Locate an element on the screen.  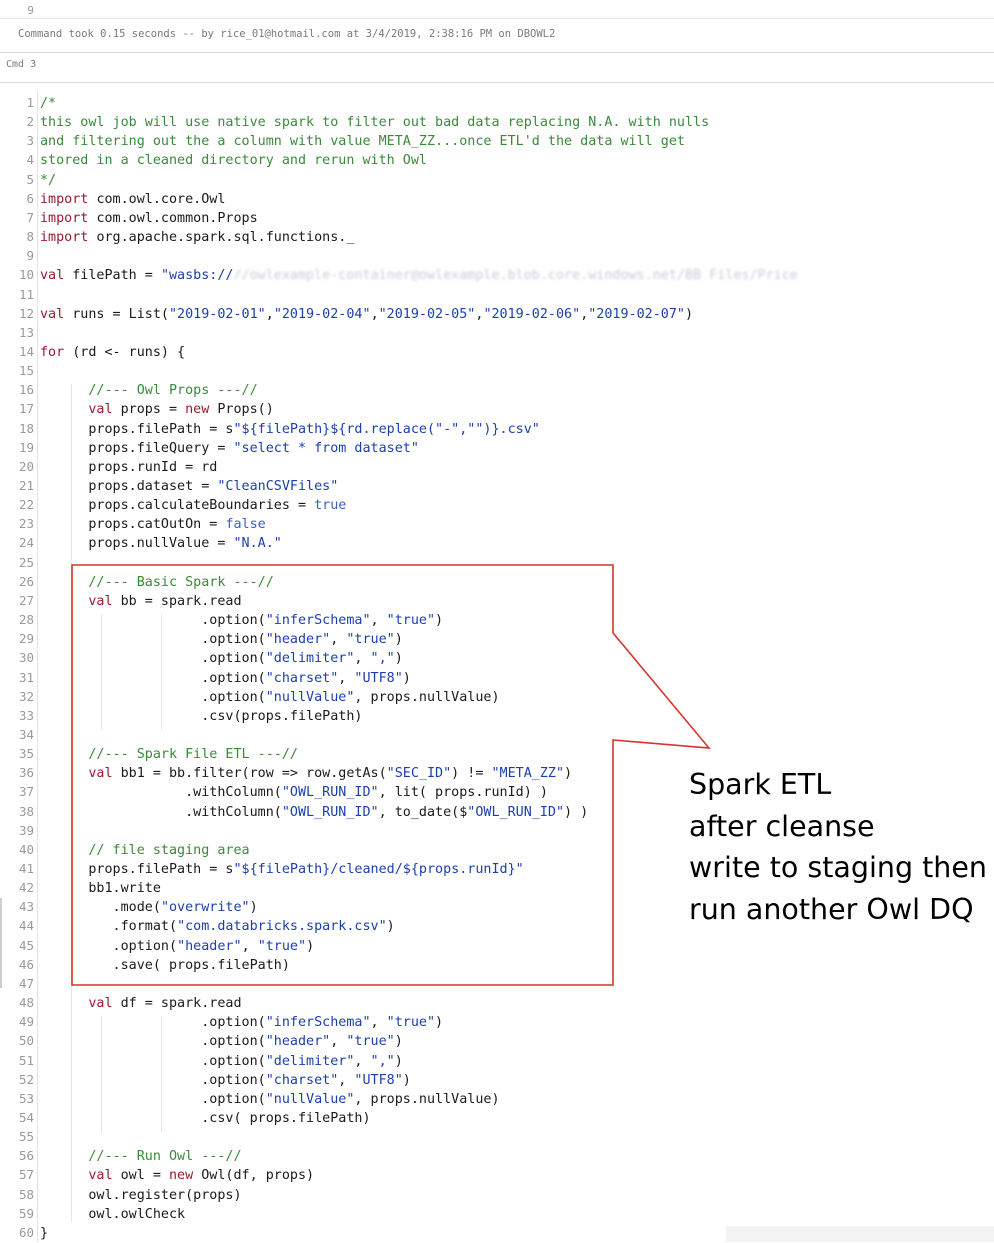
annotation-line: write to staging then is located at coordinates (838, 867).